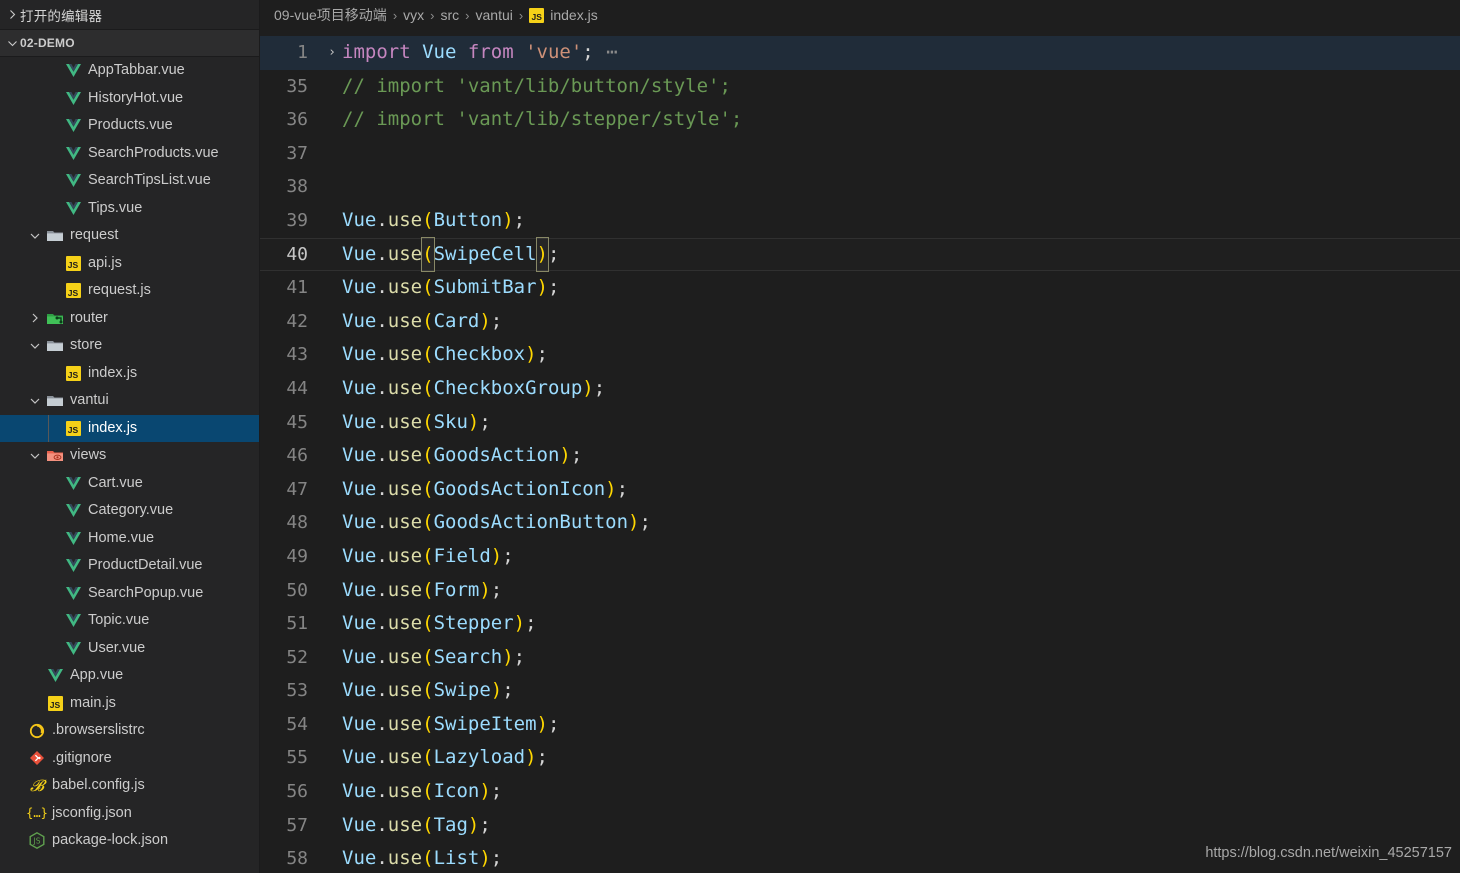 This screenshot has height=873, width=1460. I want to click on code-line: 35 // import 'vant/lib/button/style';, so click(860, 87).